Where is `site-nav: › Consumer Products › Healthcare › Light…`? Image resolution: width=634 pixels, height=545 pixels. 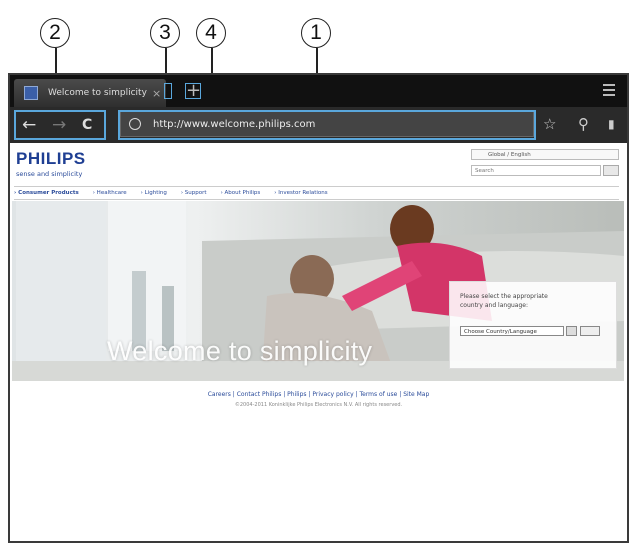
site-nav: › Consumer Products › Healthcare › Light… is located at coordinates (316, 193).